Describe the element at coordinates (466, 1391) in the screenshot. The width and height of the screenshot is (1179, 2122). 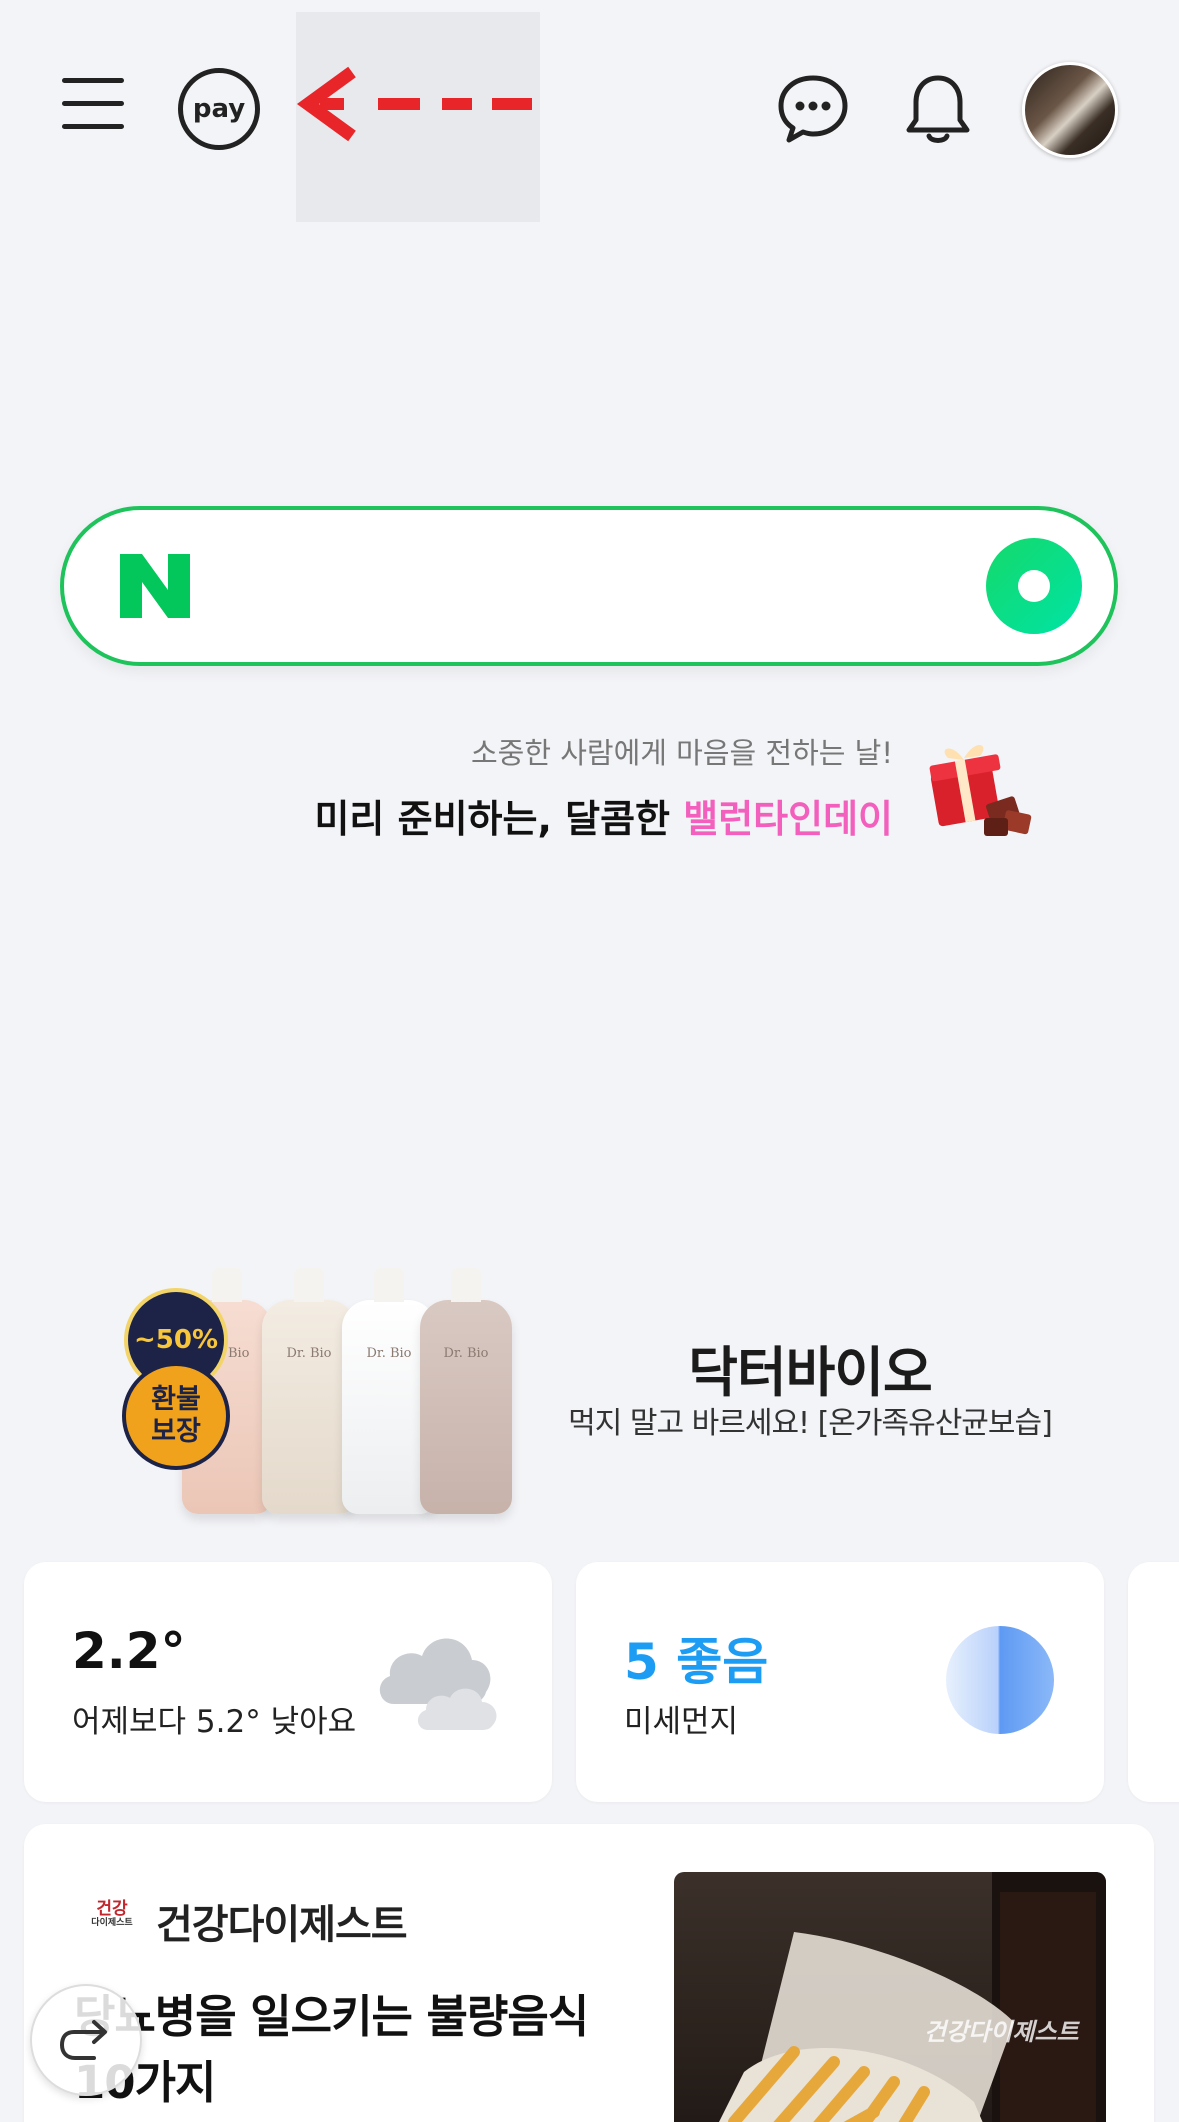
I see `product-bottle: Dr. Bio` at that location.